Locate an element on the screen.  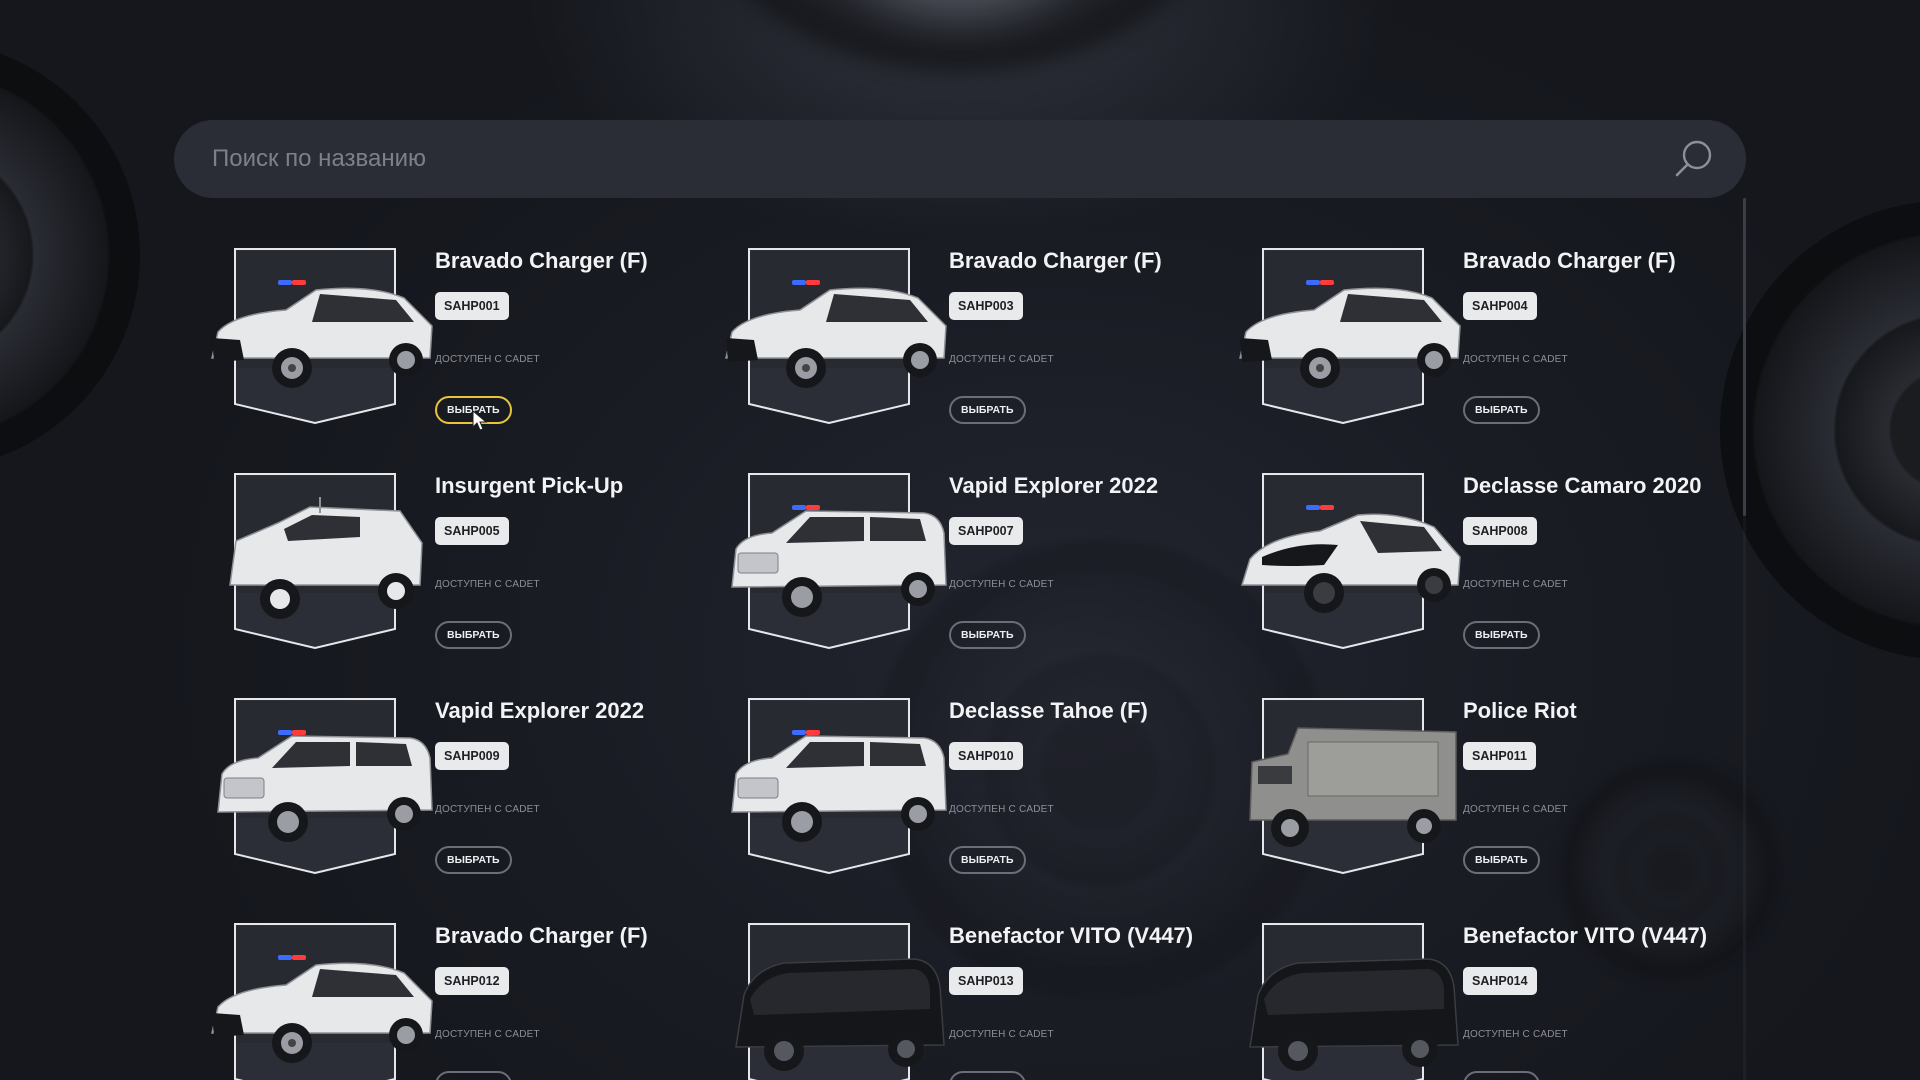
mouse-cursor-icon is located at coordinates (480, 420).